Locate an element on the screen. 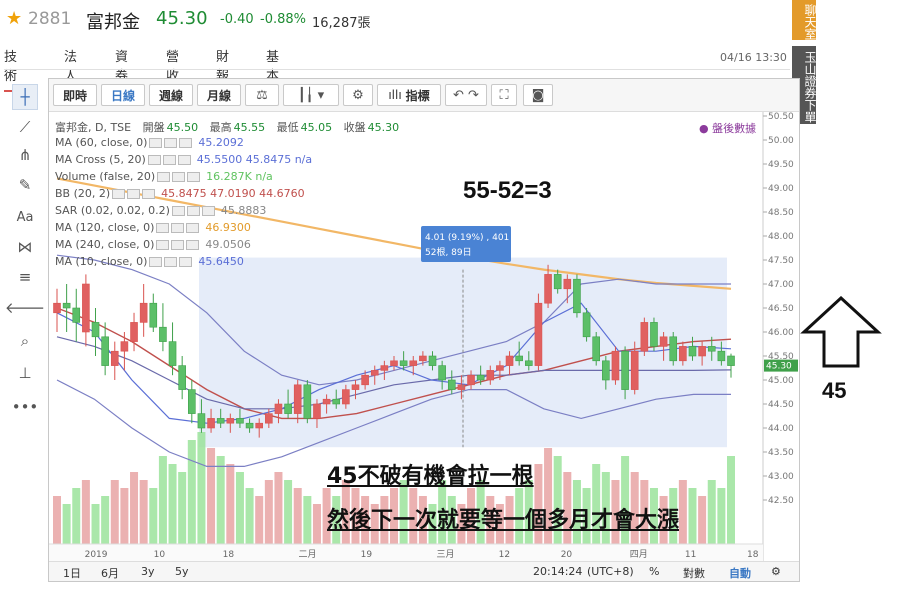 The height and width of the screenshot is (600, 900). range-5y: 5y is located at coordinates (182, 571).